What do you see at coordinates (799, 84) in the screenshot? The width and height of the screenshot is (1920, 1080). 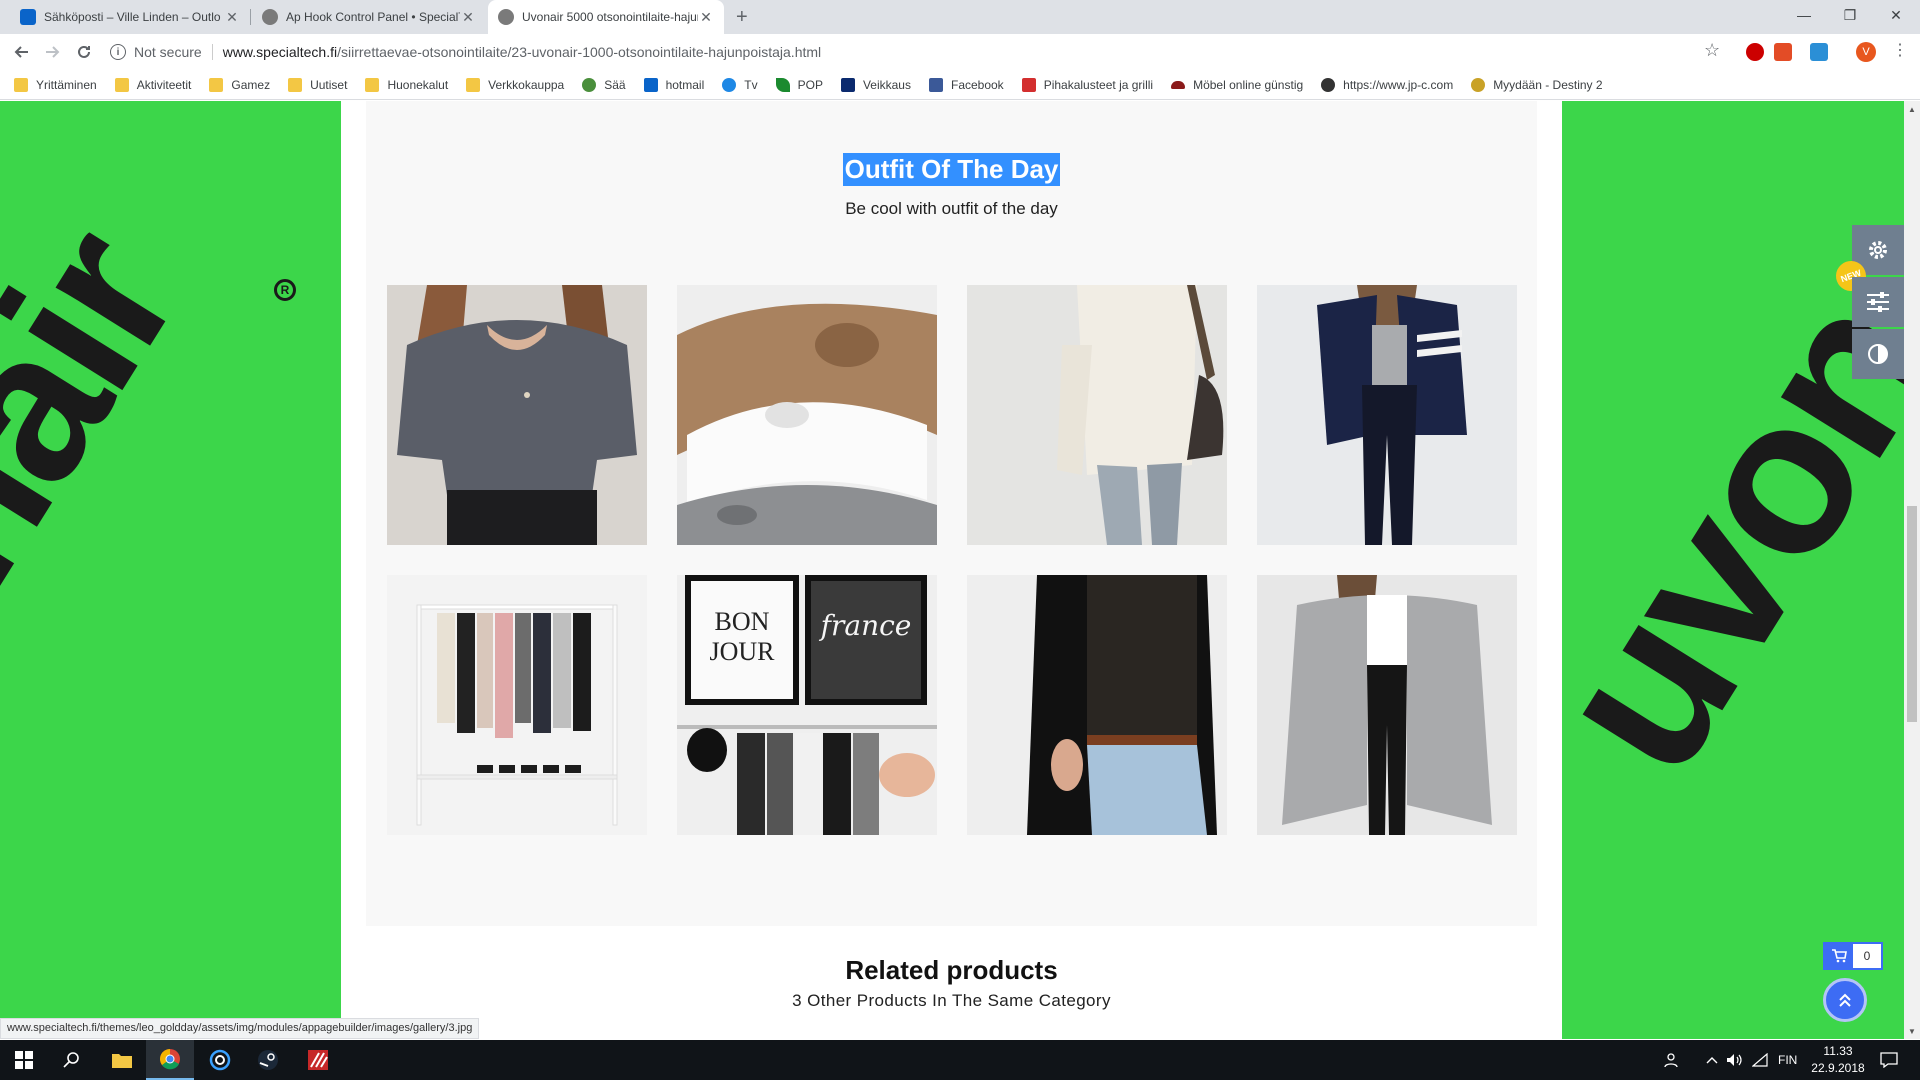 I see `bookmark-pop: POP` at bounding box center [799, 84].